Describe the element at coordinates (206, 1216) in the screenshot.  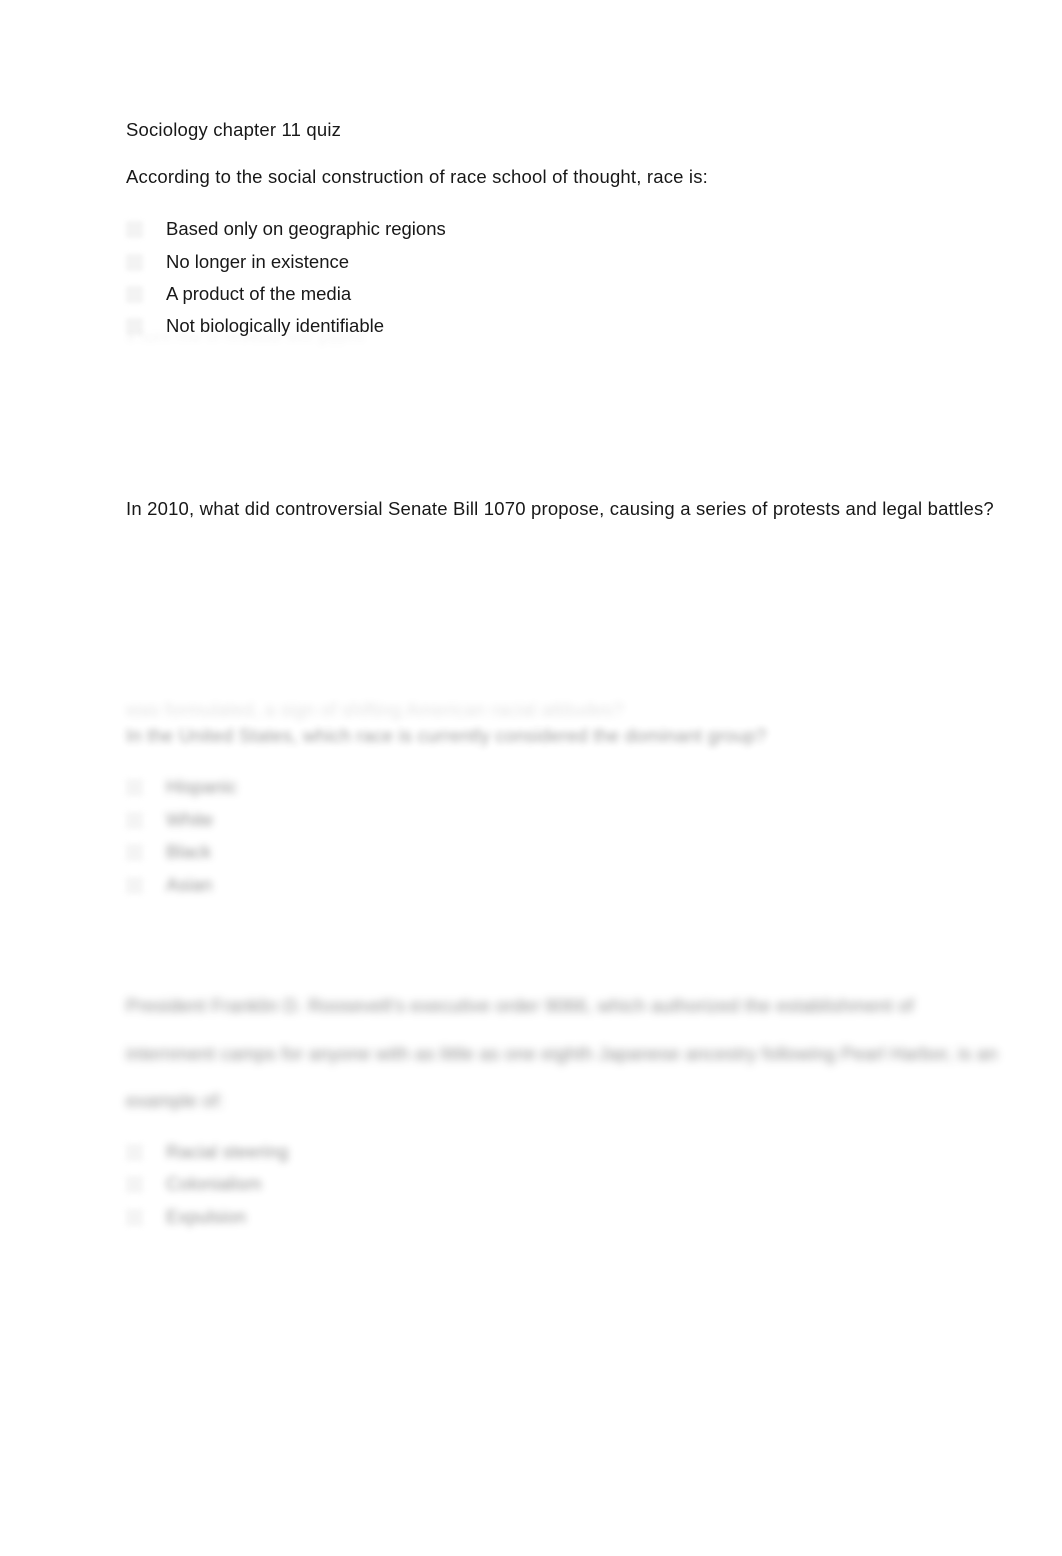
I see `option-label: Expulsion` at that location.